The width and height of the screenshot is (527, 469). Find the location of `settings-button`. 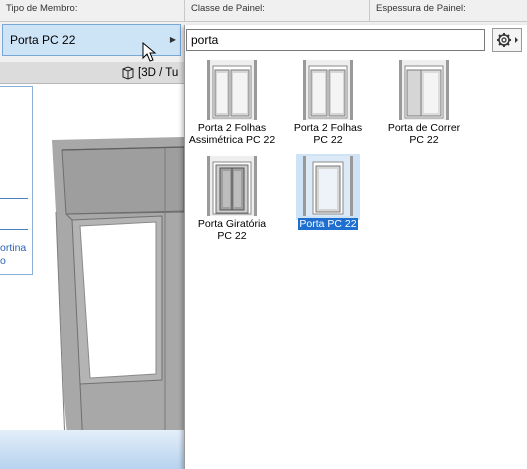

settings-button is located at coordinates (507, 40).